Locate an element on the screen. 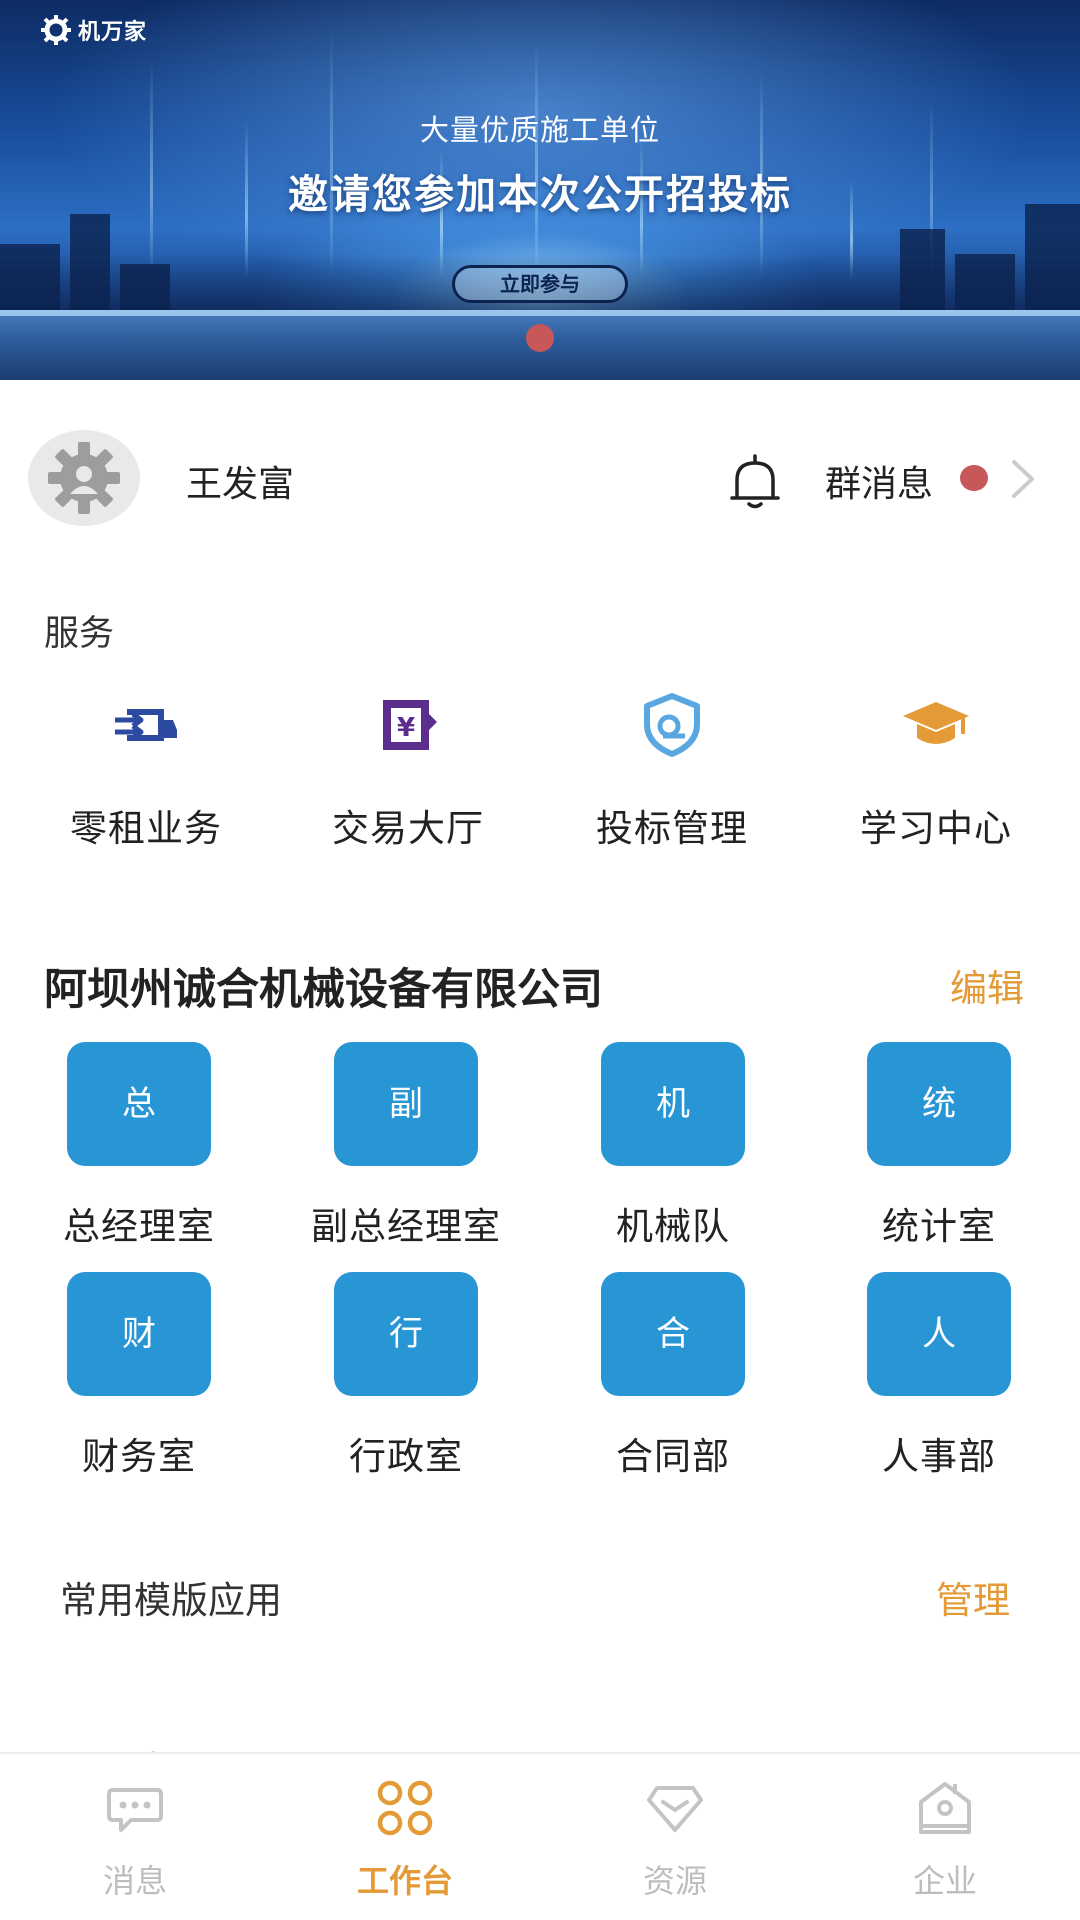 The width and height of the screenshot is (1080, 1920). dept-tile: 副 is located at coordinates (406, 1104).